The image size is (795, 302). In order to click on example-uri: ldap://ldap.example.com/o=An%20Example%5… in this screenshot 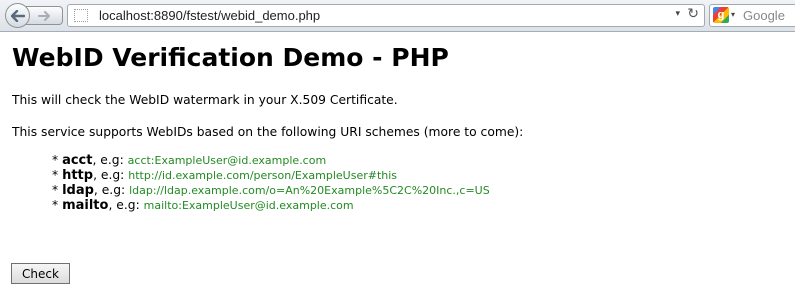, I will do `click(309, 190)`.